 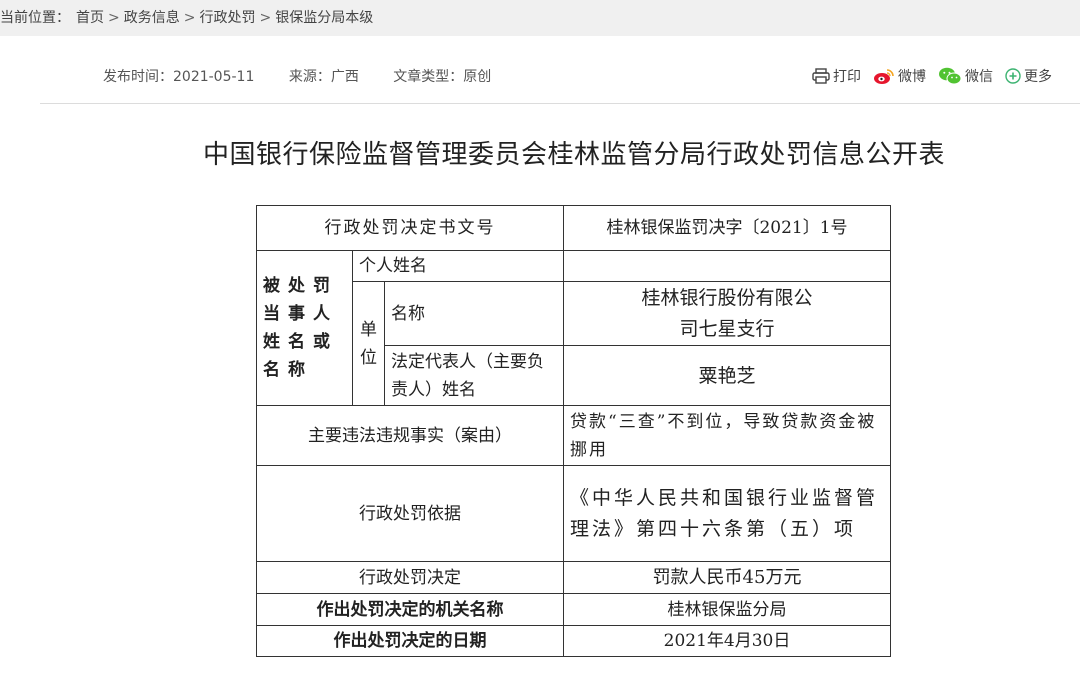 What do you see at coordinates (323, 77) in the screenshot?
I see `article-source: 来源：广西` at bounding box center [323, 77].